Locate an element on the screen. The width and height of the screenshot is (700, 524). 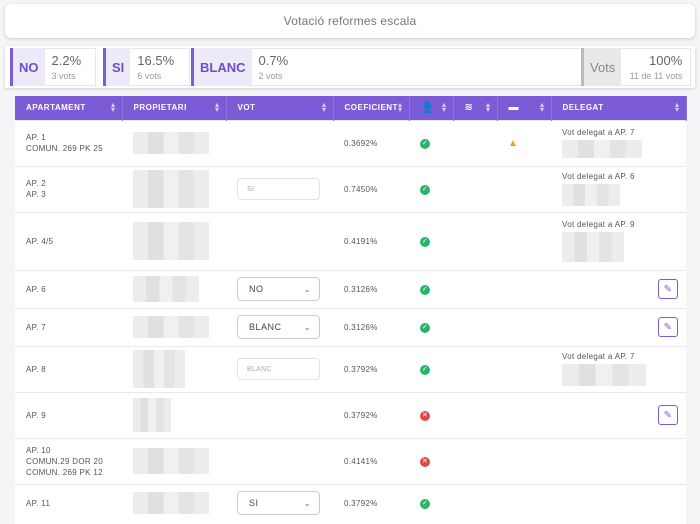
stat-no: NO 2.2% 3 vots is located at coordinates (53, 67).